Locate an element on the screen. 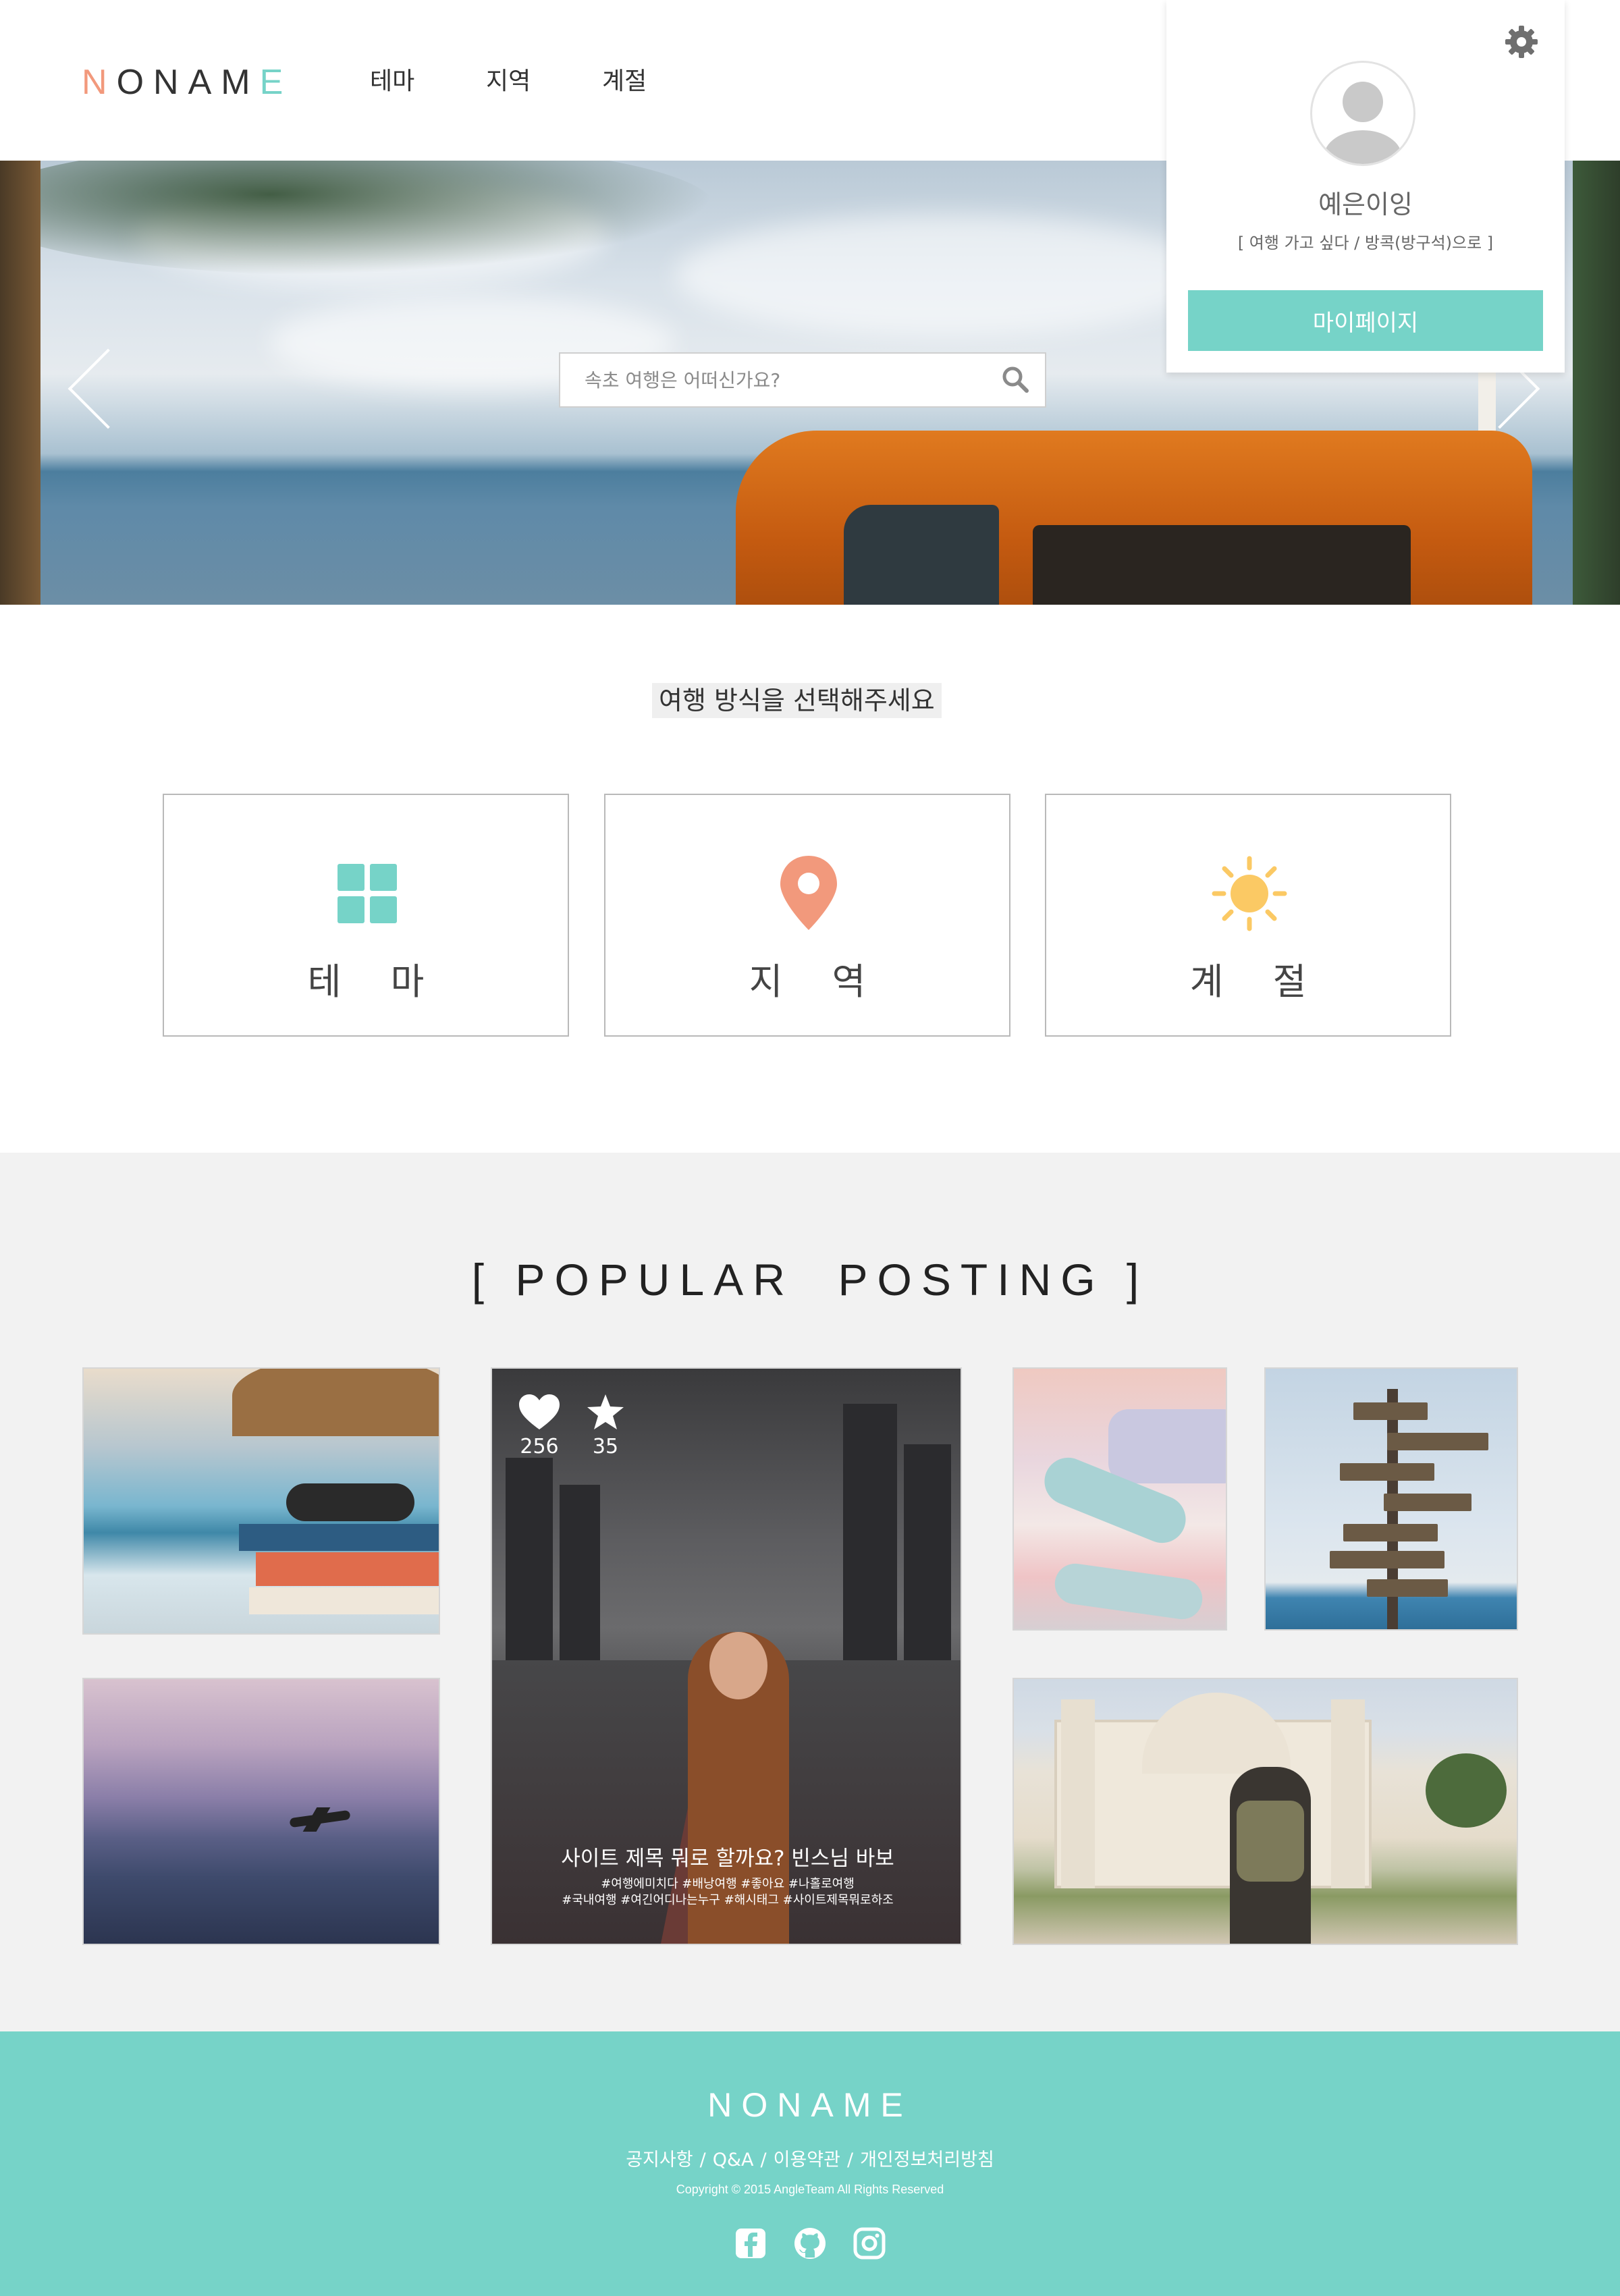 The height and width of the screenshot is (2296, 1620). tags-line: #국내여행 #여긴어디나는누구 #해시태그 #사이트제목뭐로하조 is located at coordinates (728, 1900).